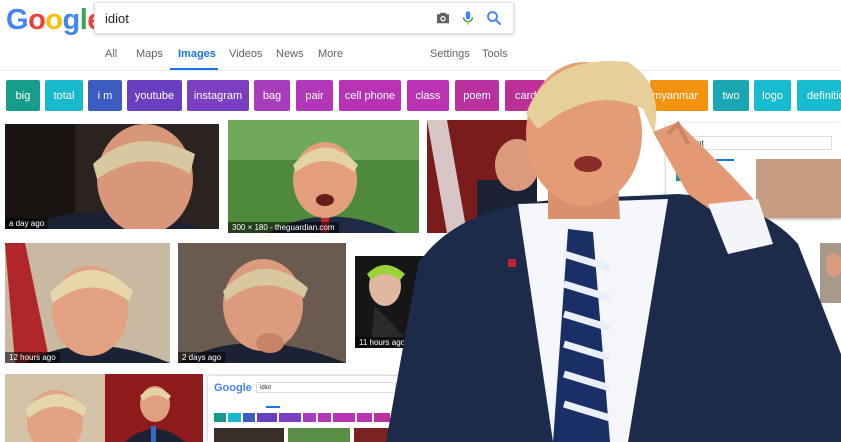  What do you see at coordinates (290, 54) in the screenshot?
I see `tab-news: News` at bounding box center [290, 54].